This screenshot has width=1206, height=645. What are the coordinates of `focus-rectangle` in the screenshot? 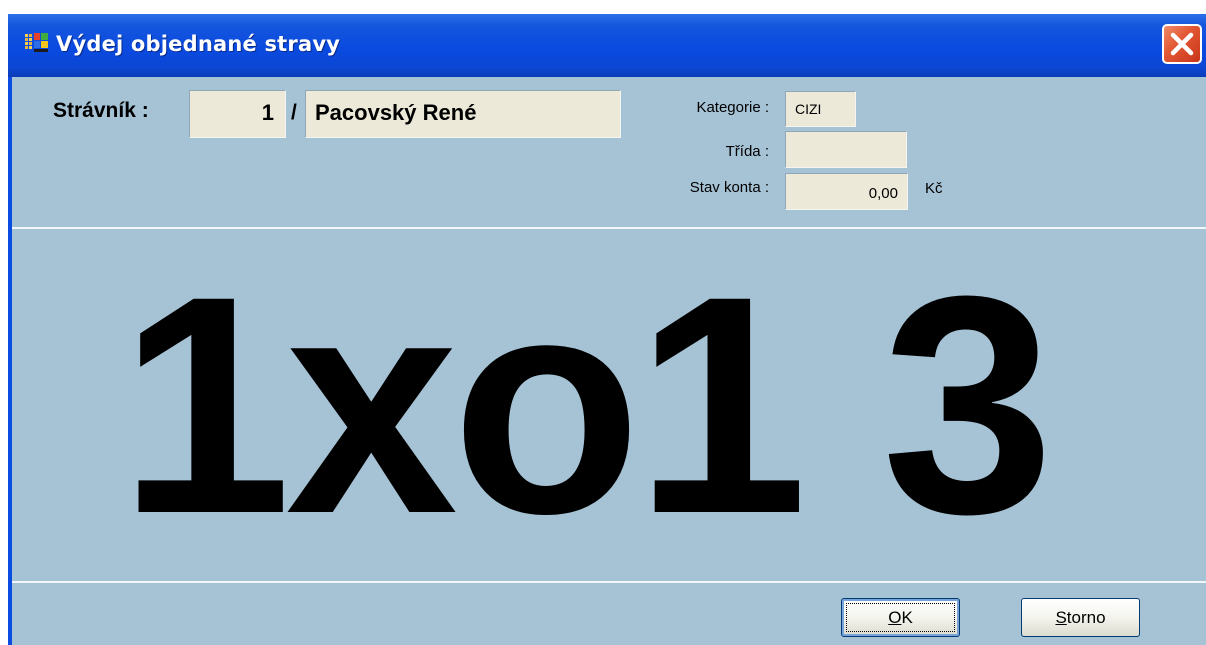 It's located at (900, 617).